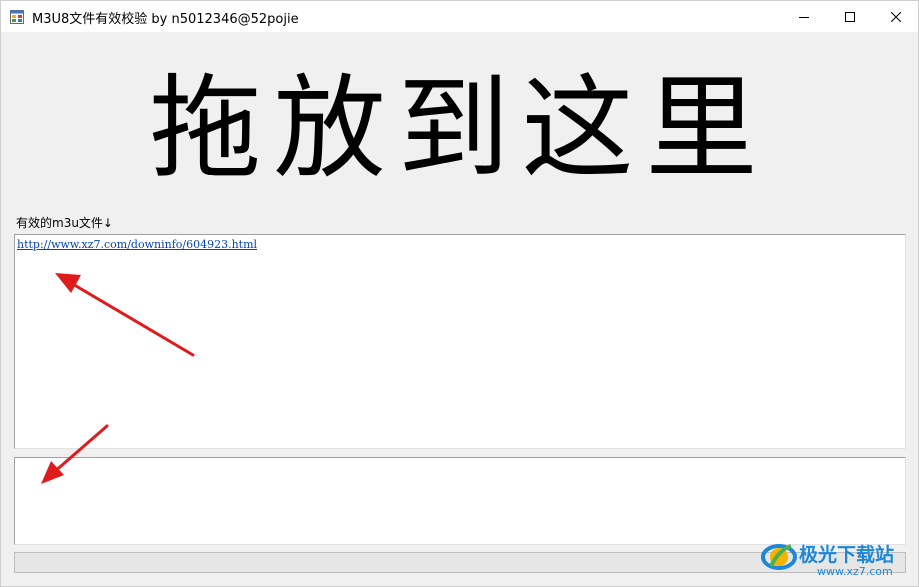 This screenshot has height=587, width=919. Describe the element at coordinates (779, 556) in the screenshot. I see `watermark-logo` at that location.